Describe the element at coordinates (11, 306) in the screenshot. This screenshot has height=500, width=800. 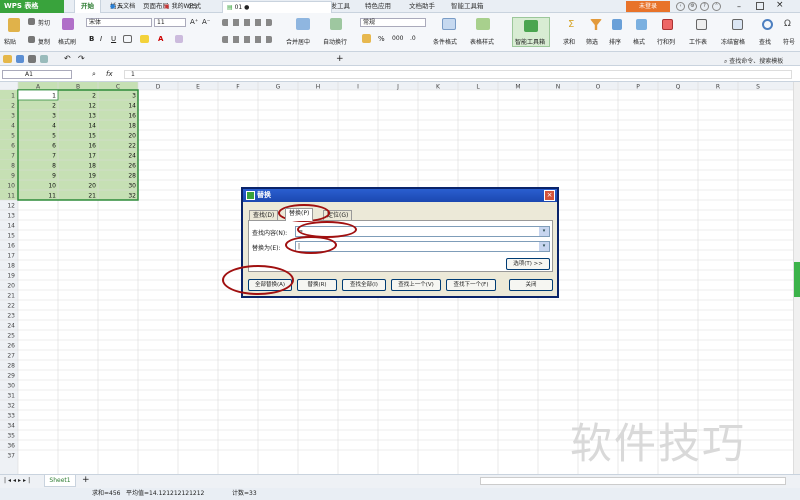
I see `row-header-22: 22` at that location.